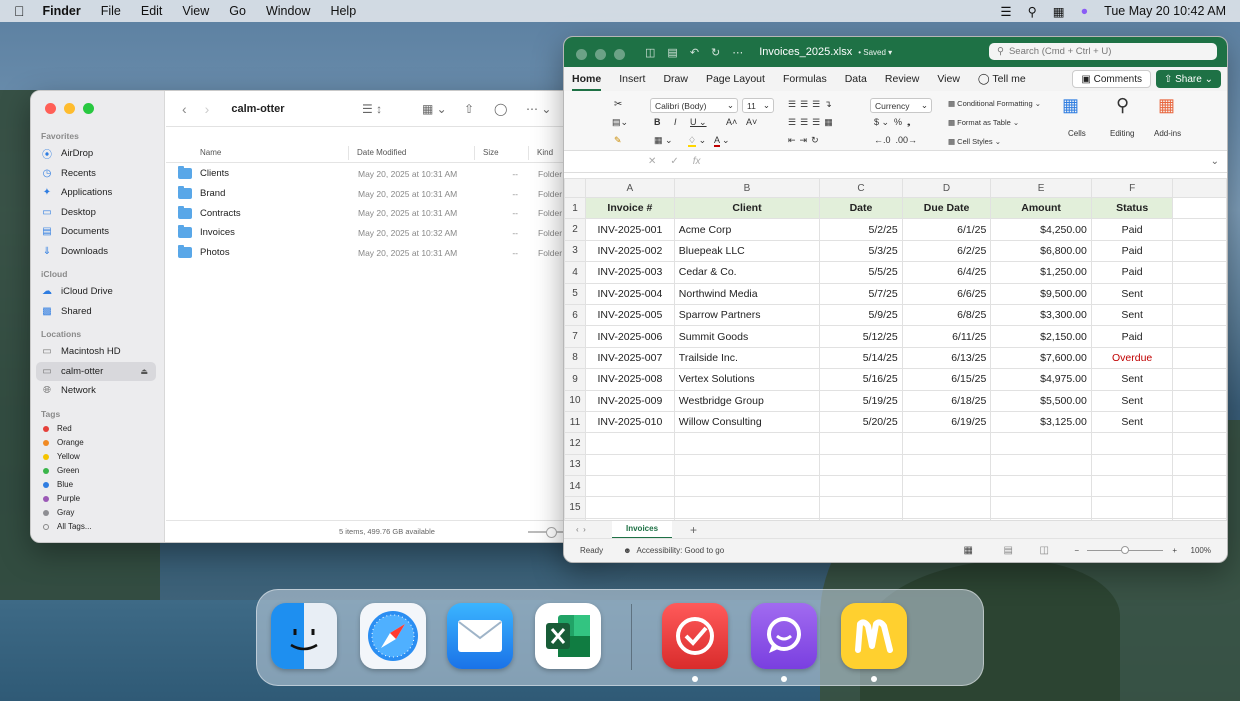 Image resolution: width=1240 pixels, height=701 pixels. What do you see at coordinates (581, 54) in the screenshot?
I see `close-button` at bounding box center [581, 54].